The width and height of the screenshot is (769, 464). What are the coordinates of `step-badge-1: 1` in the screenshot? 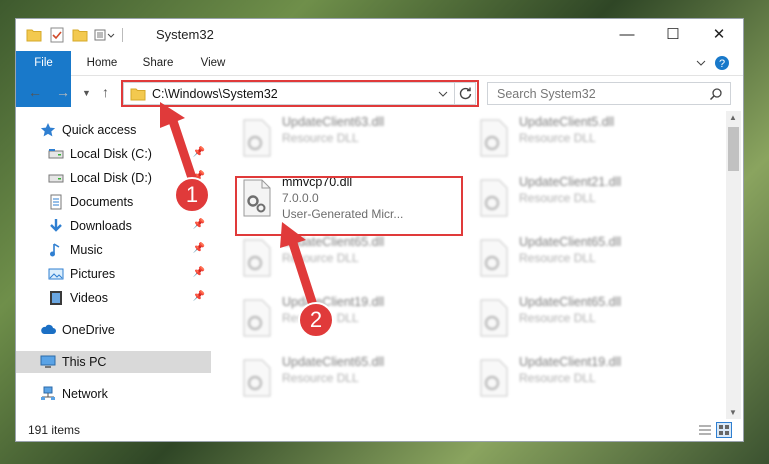 It's located at (192, 195).